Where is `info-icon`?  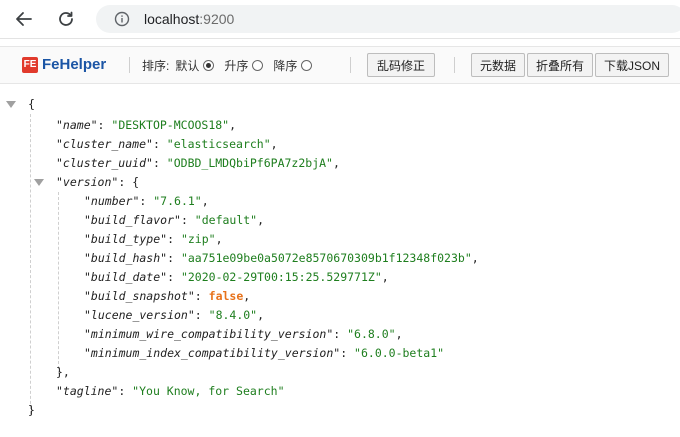 info-icon is located at coordinates (122, 19).